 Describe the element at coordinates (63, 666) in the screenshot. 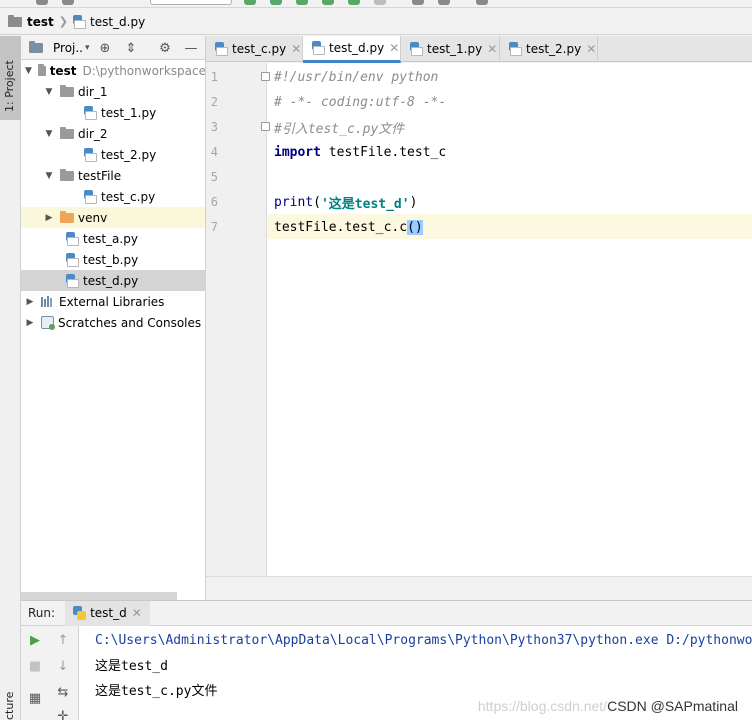

I see `scroll-down-icon: ↓` at that location.